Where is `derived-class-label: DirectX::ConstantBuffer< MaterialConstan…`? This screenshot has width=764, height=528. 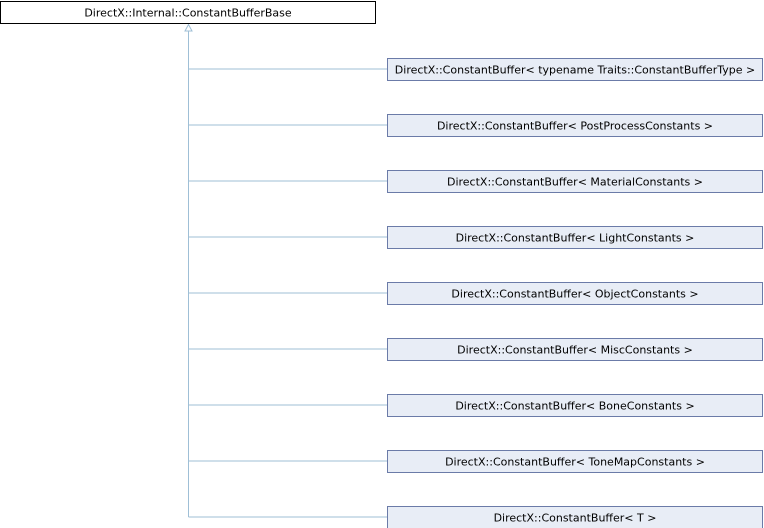
derived-class-label: DirectX::ConstantBuffer< MaterialConstan… is located at coordinates (575, 182).